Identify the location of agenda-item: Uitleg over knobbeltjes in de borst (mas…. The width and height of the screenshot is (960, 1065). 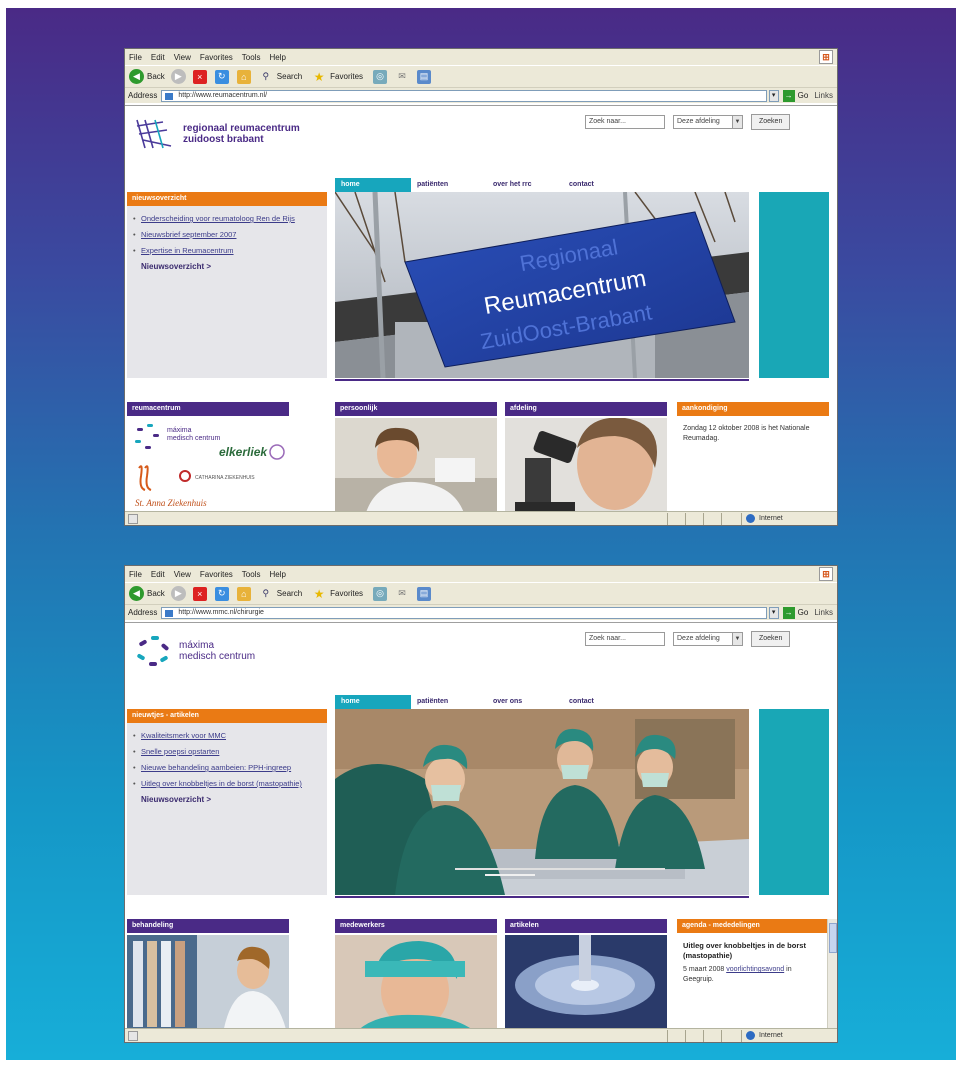
(753, 963).